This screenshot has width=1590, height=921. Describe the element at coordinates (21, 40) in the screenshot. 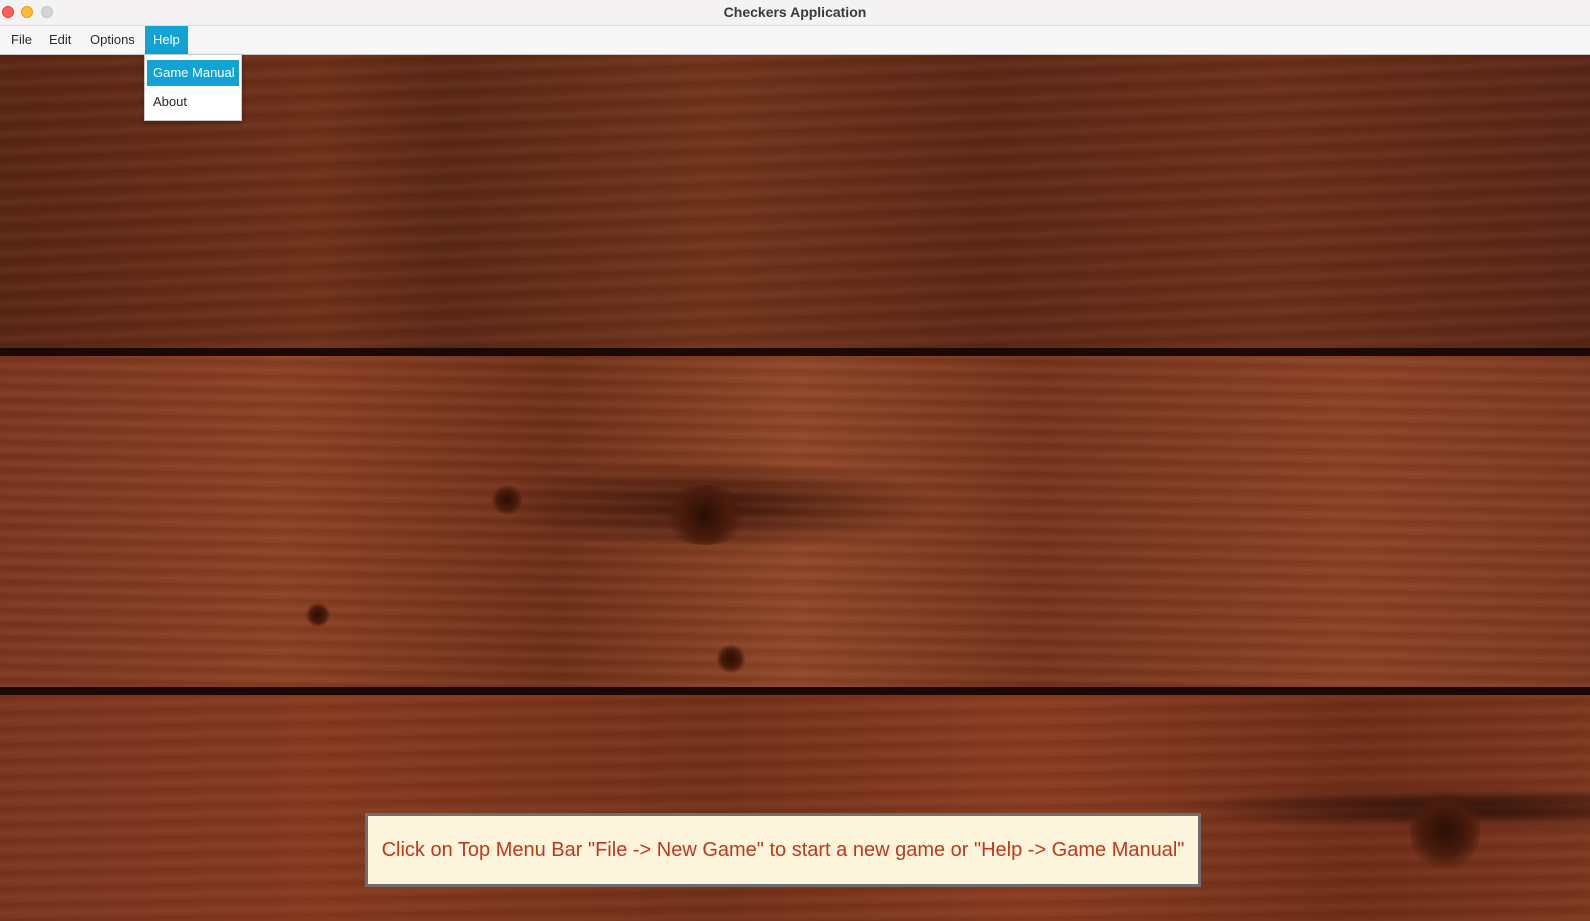

I see `menu-file: File` at that location.